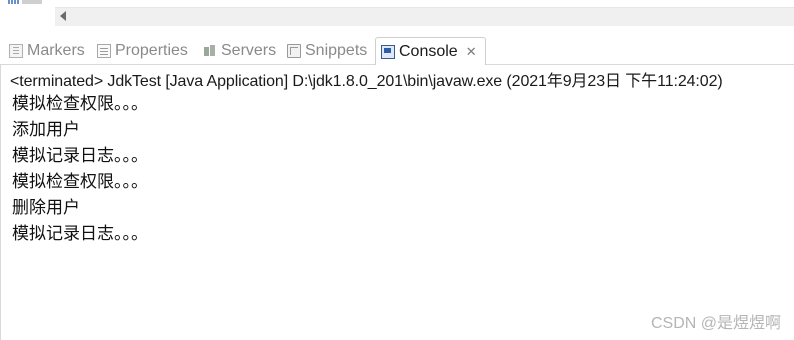 The image size is (794, 340). Describe the element at coordinates (294, 51) in the screenshot. I see `snippets-icon` at that location.